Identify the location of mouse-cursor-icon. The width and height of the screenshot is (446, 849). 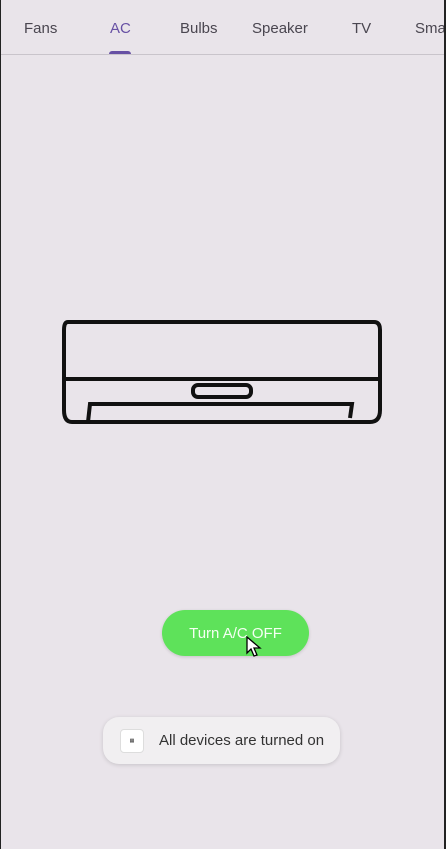
(254, 646).